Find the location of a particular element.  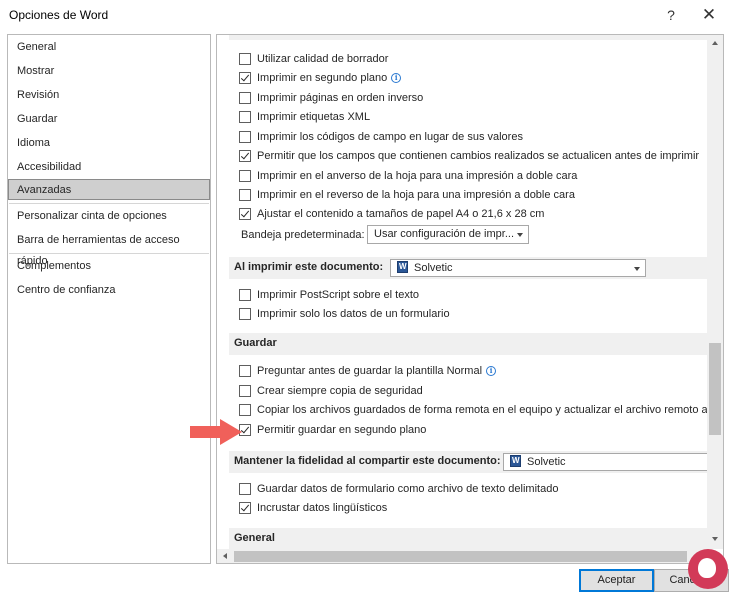

checkbox-label: Crear siempre copia de seguridad is located at coordinates (340, 391).